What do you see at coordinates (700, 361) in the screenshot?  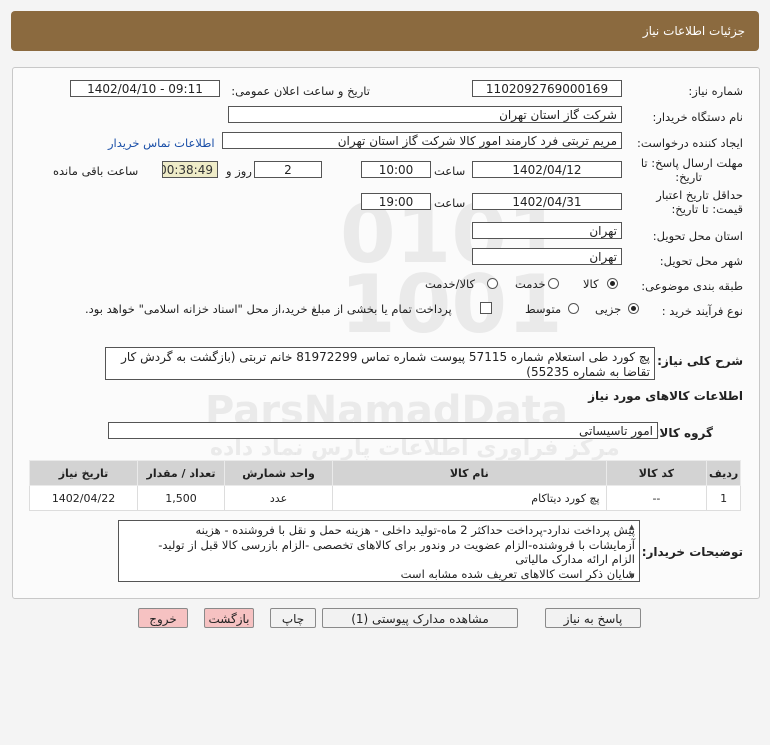 I see `general-desc-label: شرح کلی نیاز:` at bounding box center [700, 361].